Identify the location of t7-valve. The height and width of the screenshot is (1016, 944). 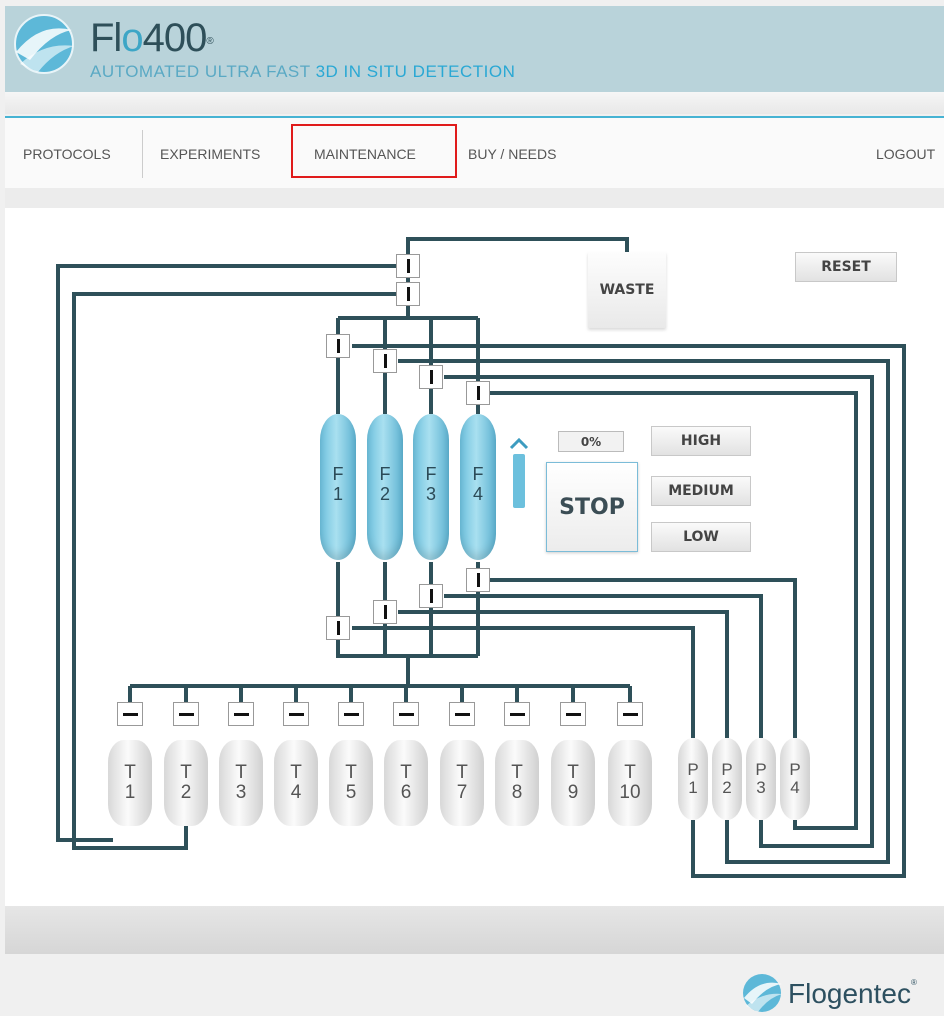
(462, 714).